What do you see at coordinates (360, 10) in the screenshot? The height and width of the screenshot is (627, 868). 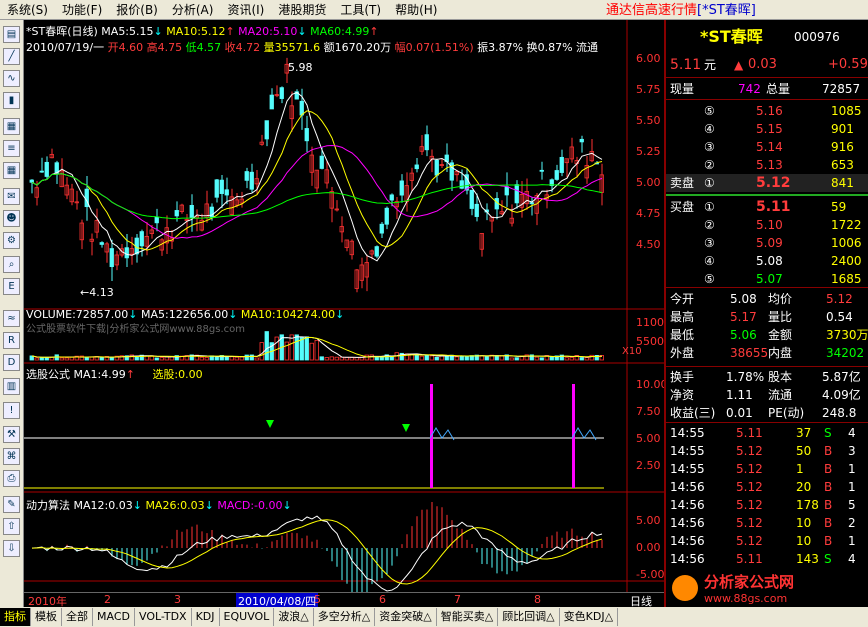 I see `menu-tools: 工具(T)` at bounding box center [360, 10].